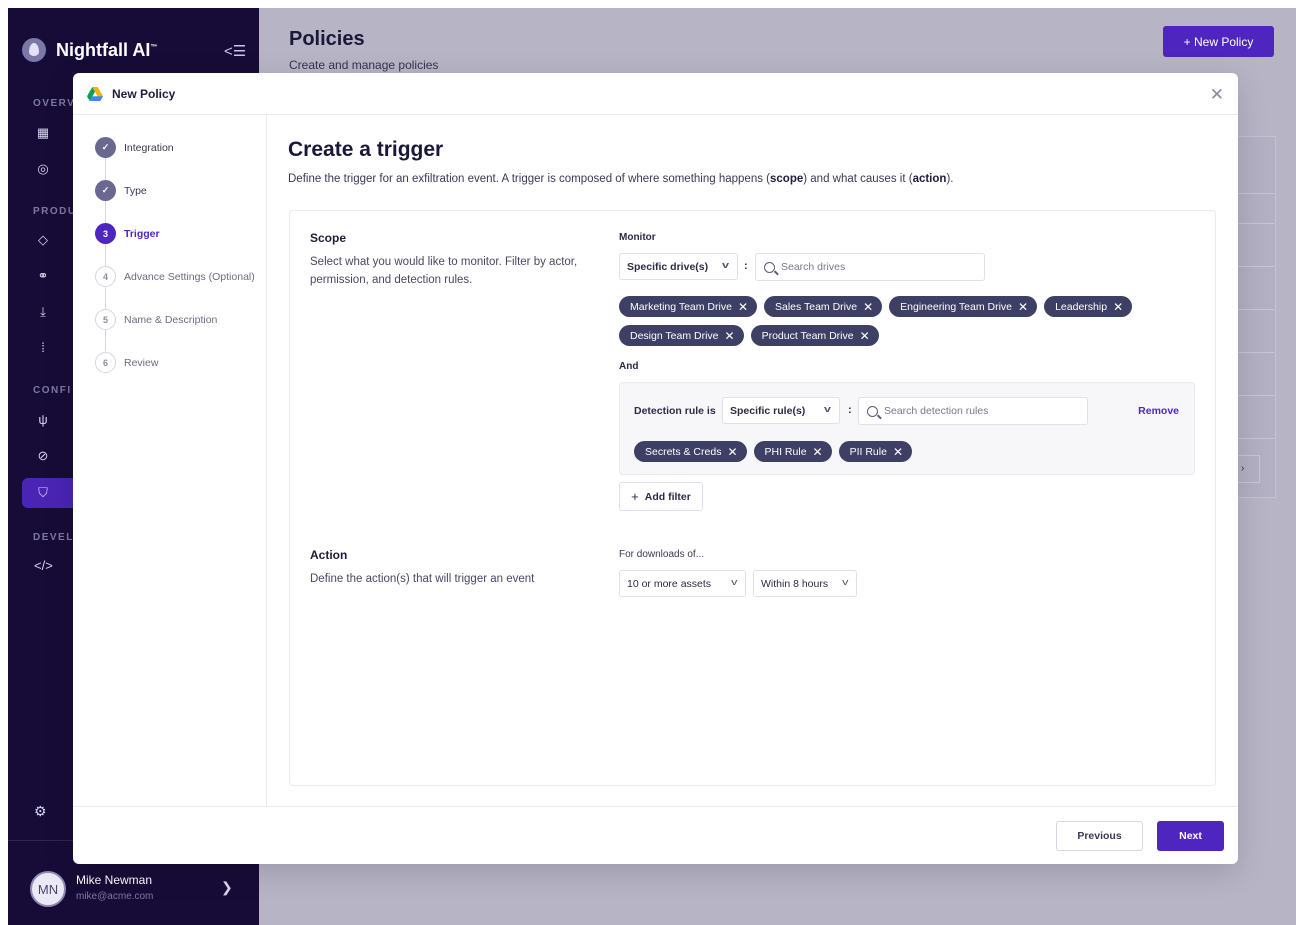 This screenshot has width=1296, height=925. What do you see at coordinates (805, 583) in the screenshot?
I see `time-window-select: Within 8 hours v` at bounding box center [805, 583].